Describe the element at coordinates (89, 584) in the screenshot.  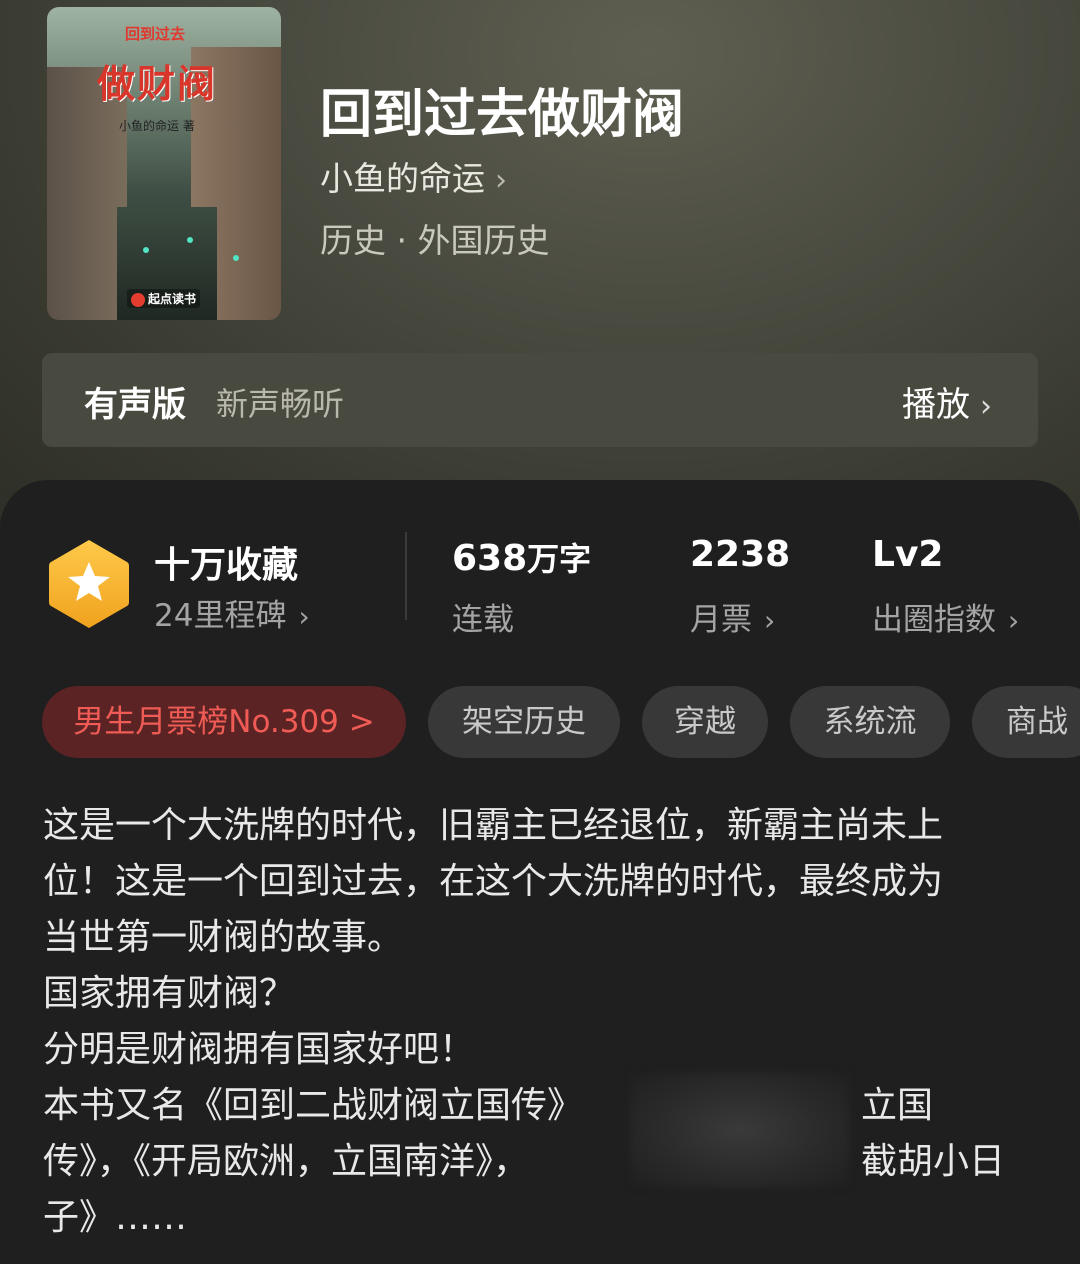
I see `star-badge-icon` at that location.